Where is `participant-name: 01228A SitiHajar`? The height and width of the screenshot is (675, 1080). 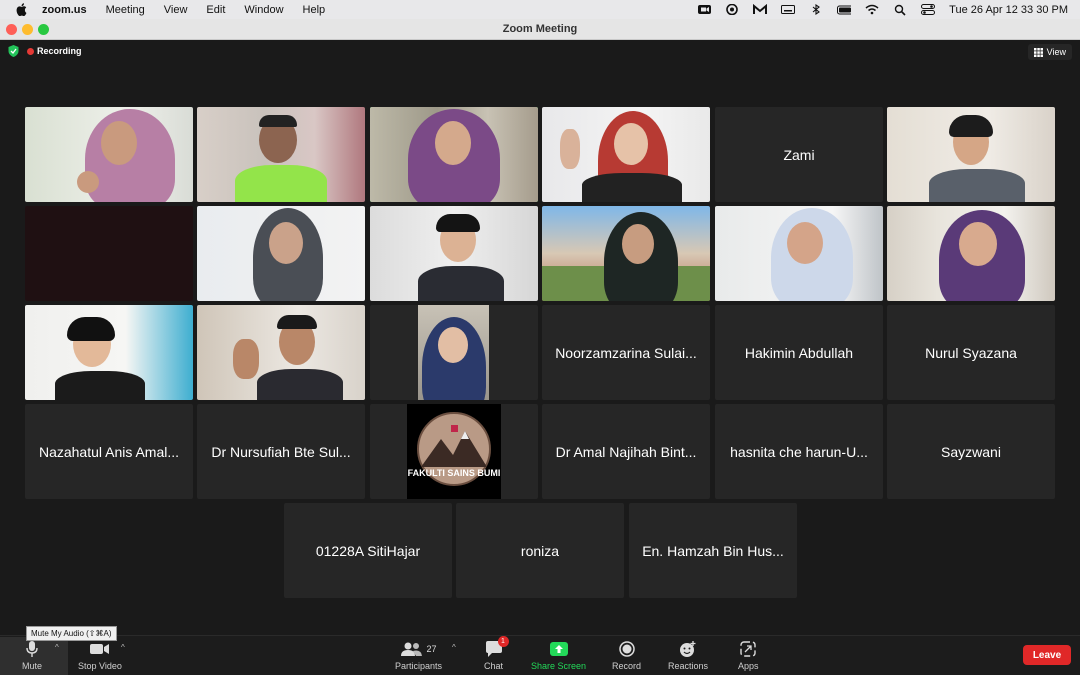
participant-name: 01228A SitiHajar is located at coordinates (368, 550).